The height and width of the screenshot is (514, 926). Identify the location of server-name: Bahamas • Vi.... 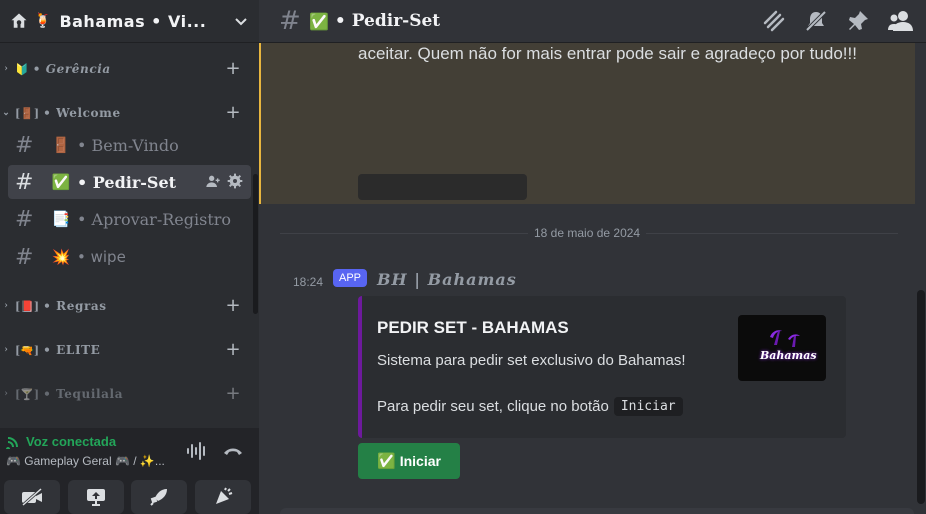
(133, 21).